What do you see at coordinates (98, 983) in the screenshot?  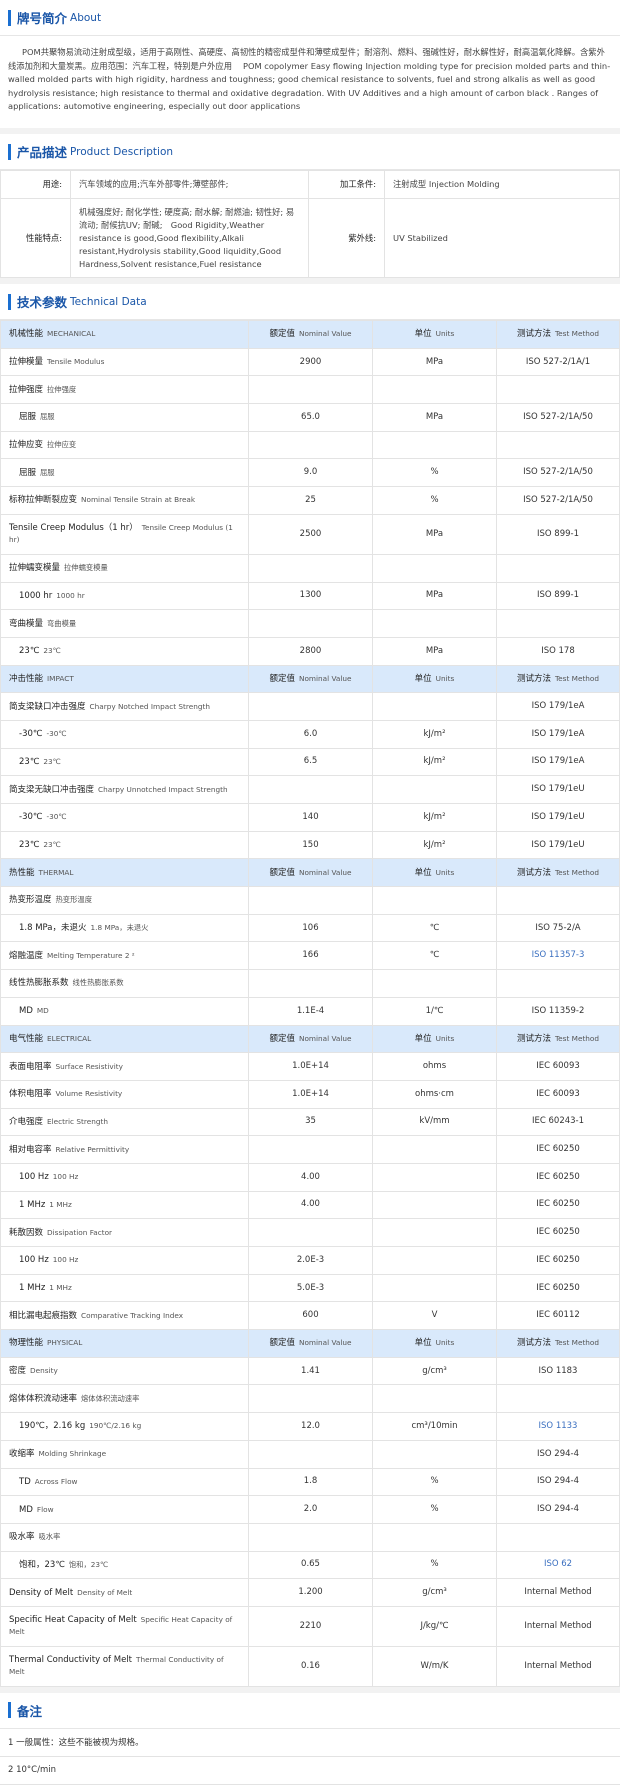 I see `property-name-en: 线性热膨胀系数` at bounding box center [98, 983].